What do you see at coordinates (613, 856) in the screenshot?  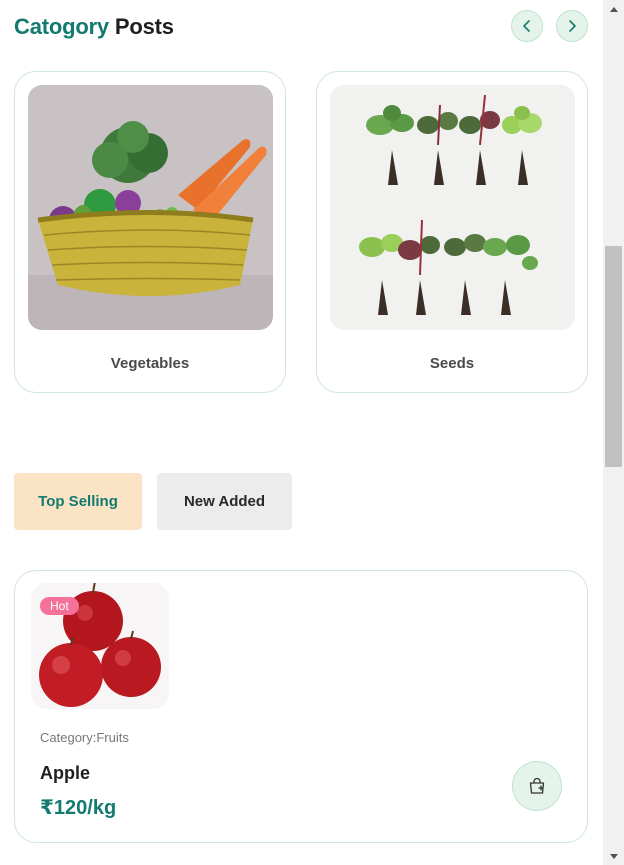 I see `scroll-down-arrow-icon` at bounding box center [613, 856].